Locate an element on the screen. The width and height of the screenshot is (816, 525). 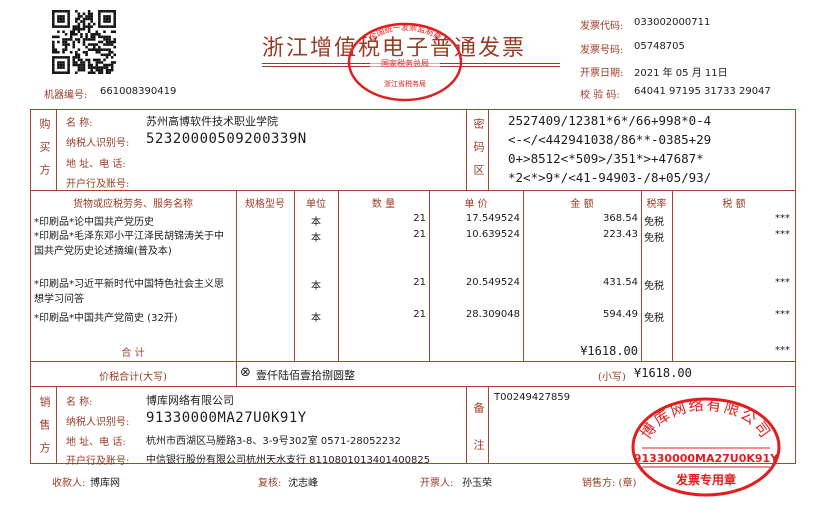
buyer-name-label: 名 称: is located at coordinates (79, 123).